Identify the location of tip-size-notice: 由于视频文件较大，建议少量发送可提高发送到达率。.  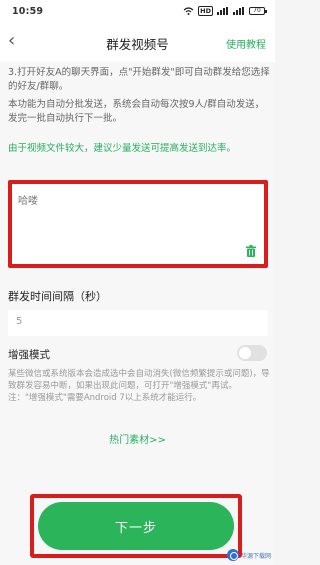
(122, 148).